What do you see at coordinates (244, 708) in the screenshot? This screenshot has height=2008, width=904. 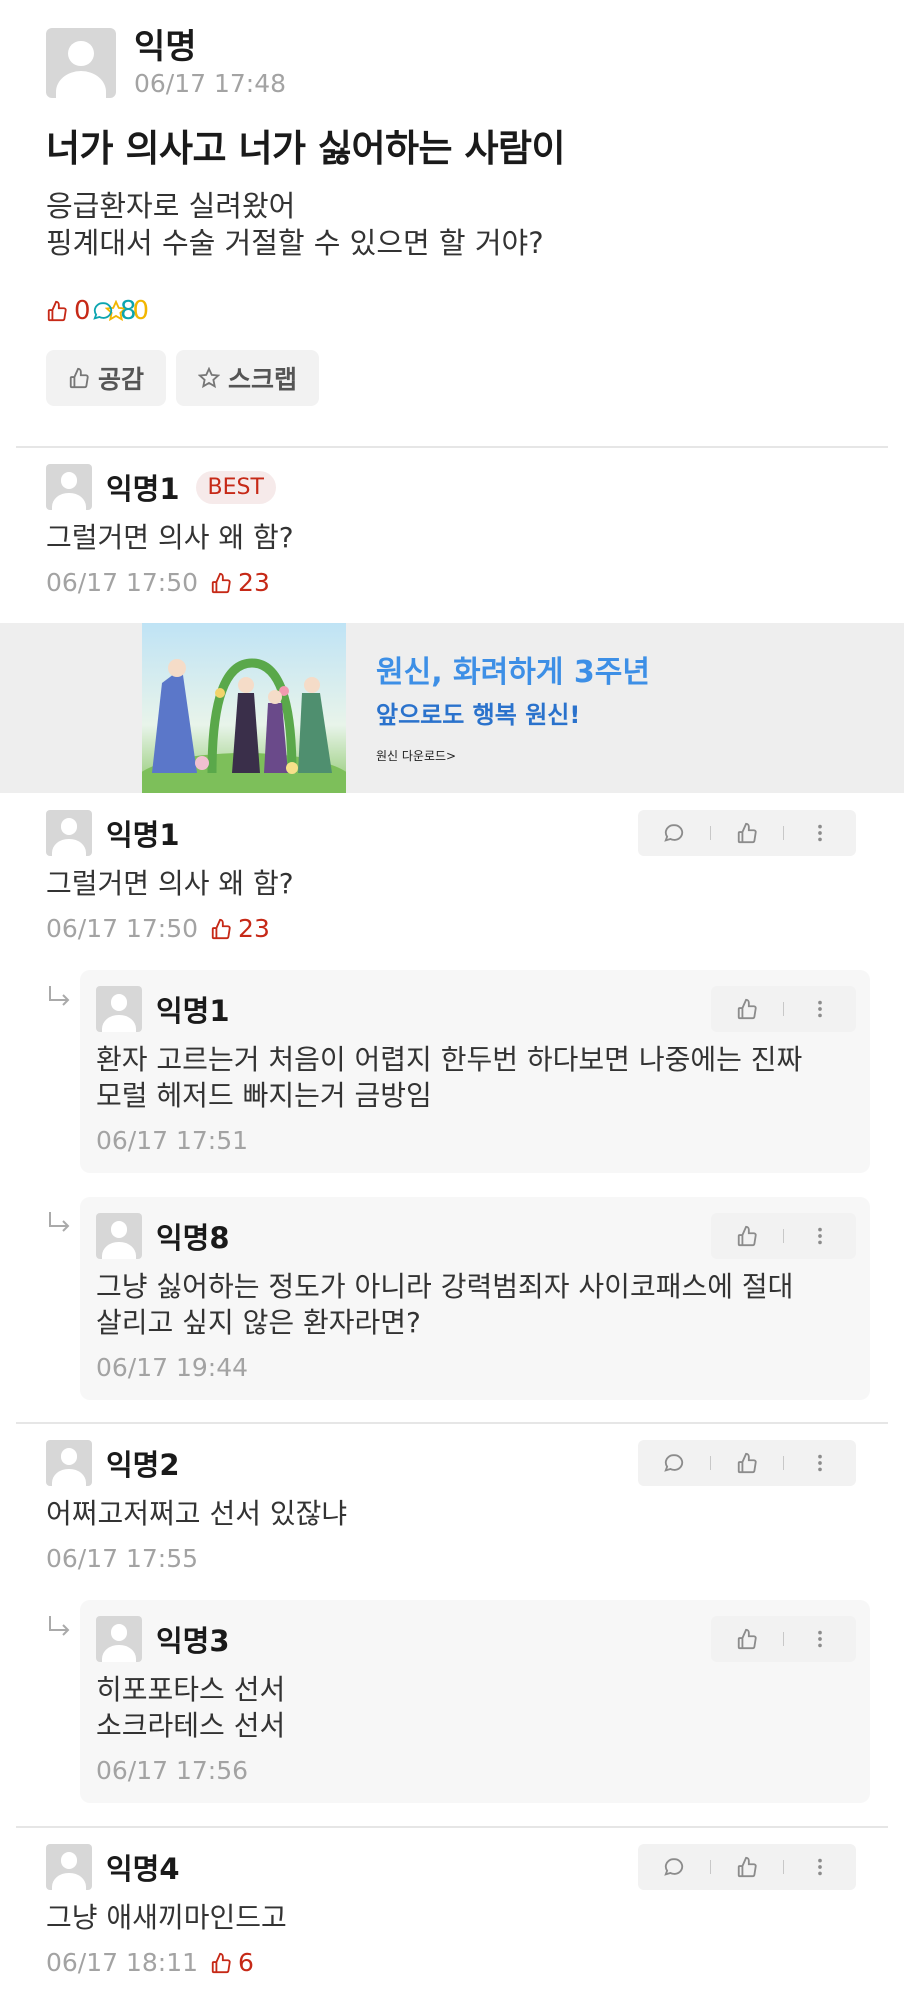 I see `ad-image` at bounding box center [244, 708].